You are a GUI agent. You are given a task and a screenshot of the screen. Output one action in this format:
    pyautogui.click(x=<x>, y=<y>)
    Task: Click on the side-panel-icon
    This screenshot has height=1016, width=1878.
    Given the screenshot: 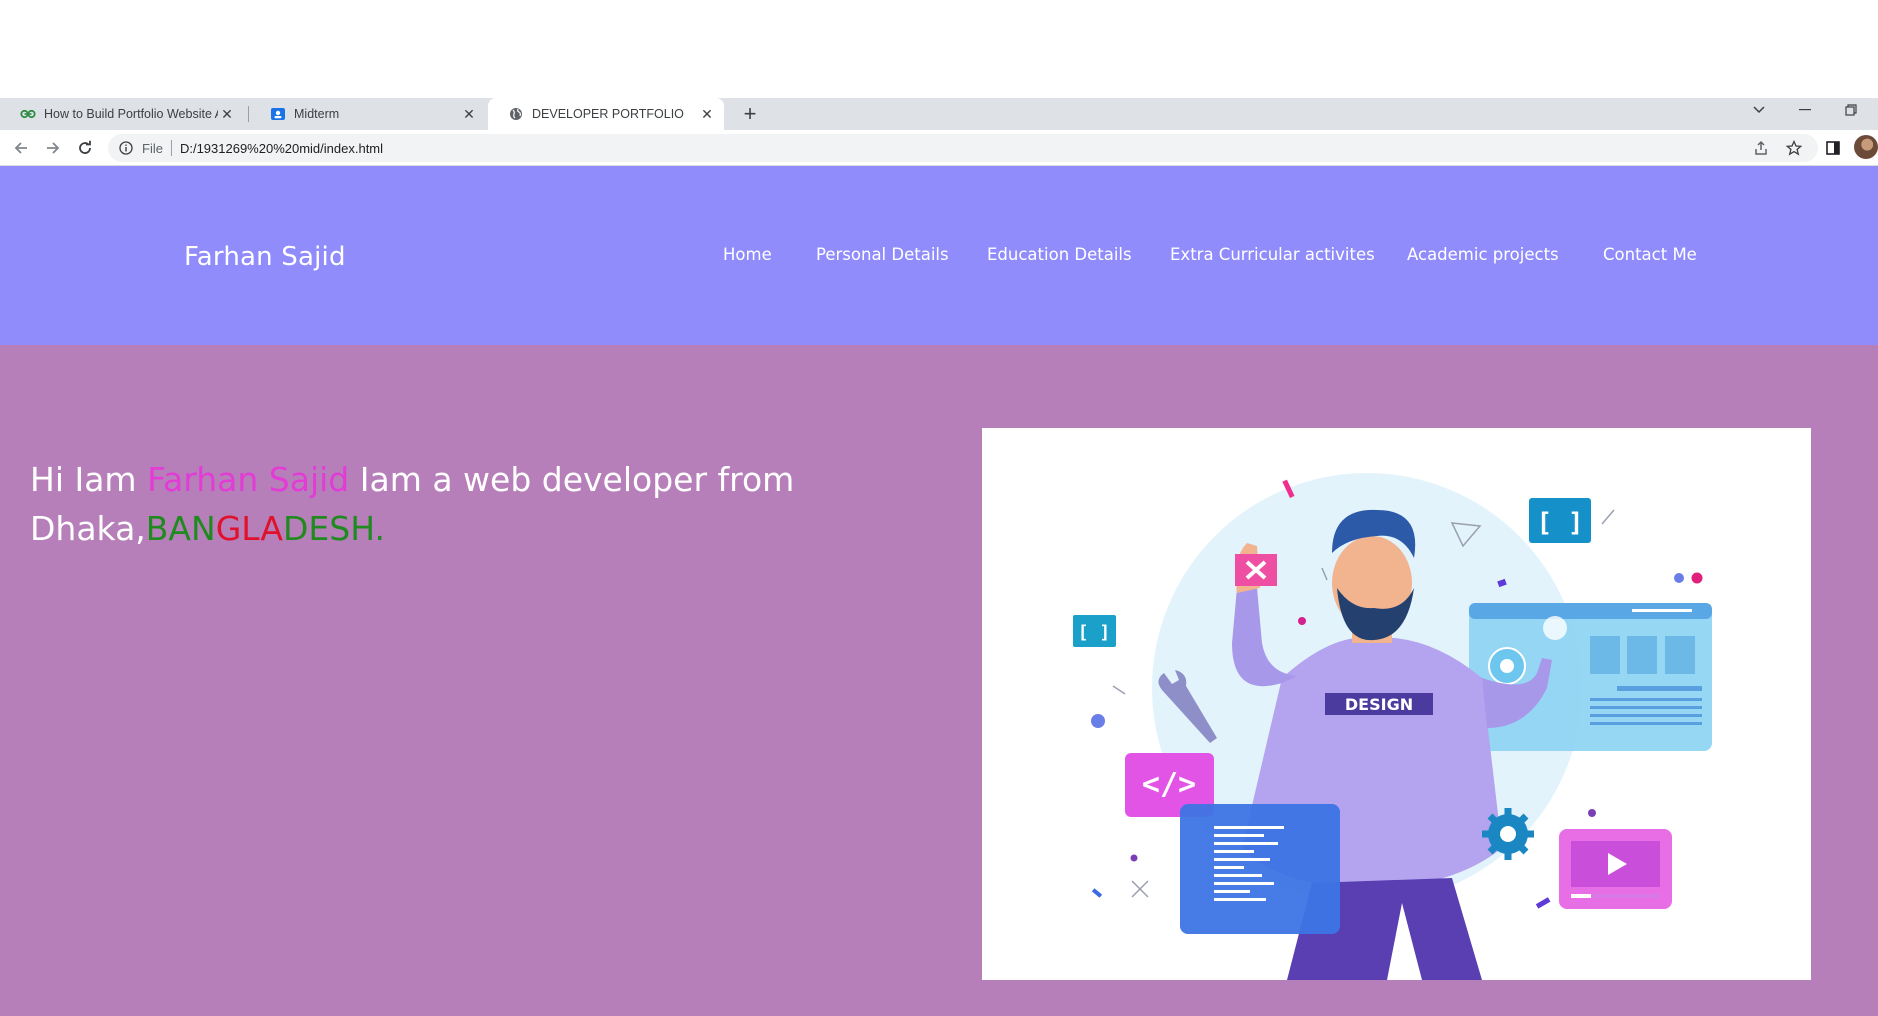 What is the action you would take?
    pyautogui.click(x=1833, y=148)
    